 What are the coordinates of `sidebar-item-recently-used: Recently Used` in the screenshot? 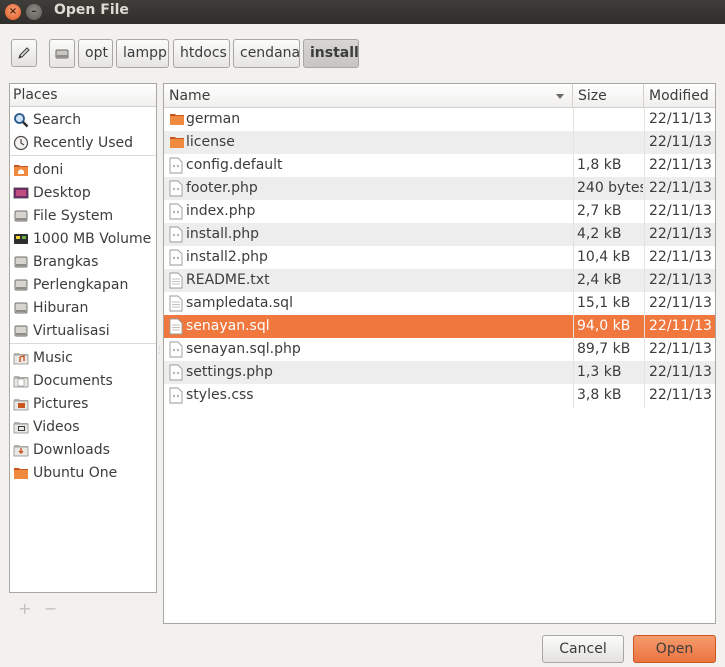 It's located at (83, 142).